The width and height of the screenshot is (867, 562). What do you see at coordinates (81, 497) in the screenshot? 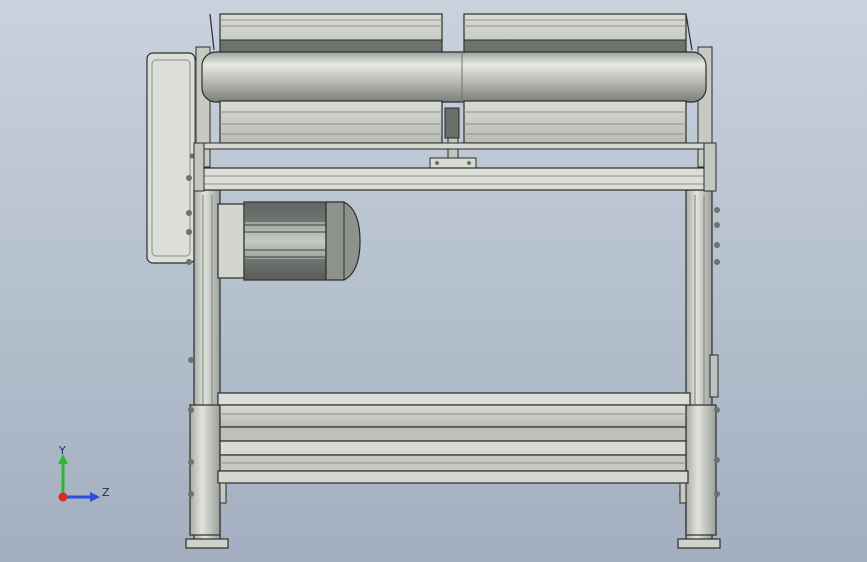
I see `z-axis-arrow` at bounding box center [81, 497].